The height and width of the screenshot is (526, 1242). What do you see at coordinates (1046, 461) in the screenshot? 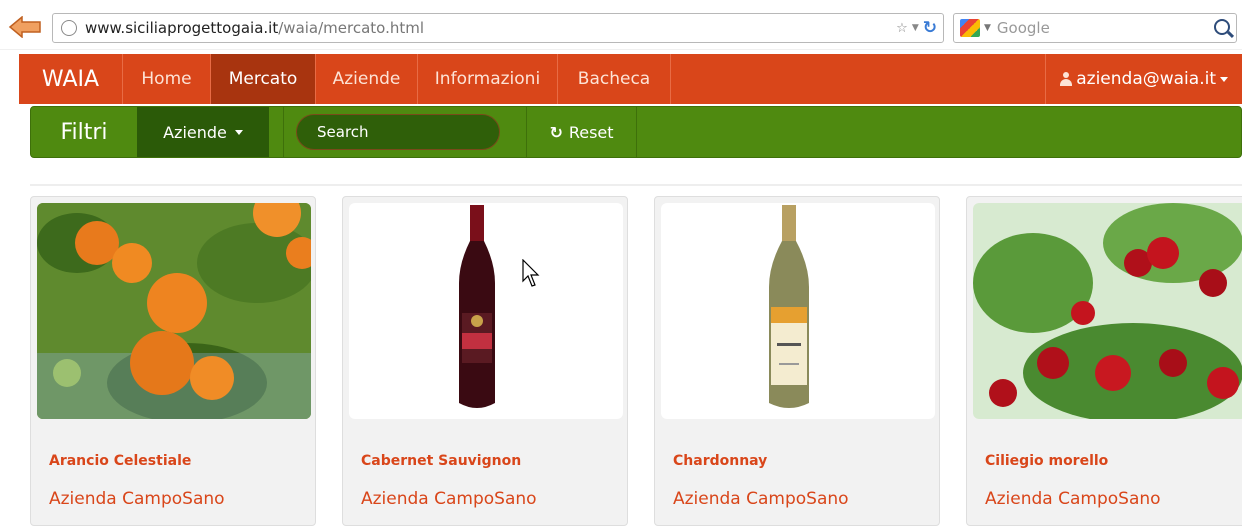
I see `product-name: Ciliegio morello` at bounding box center [1046, 461].